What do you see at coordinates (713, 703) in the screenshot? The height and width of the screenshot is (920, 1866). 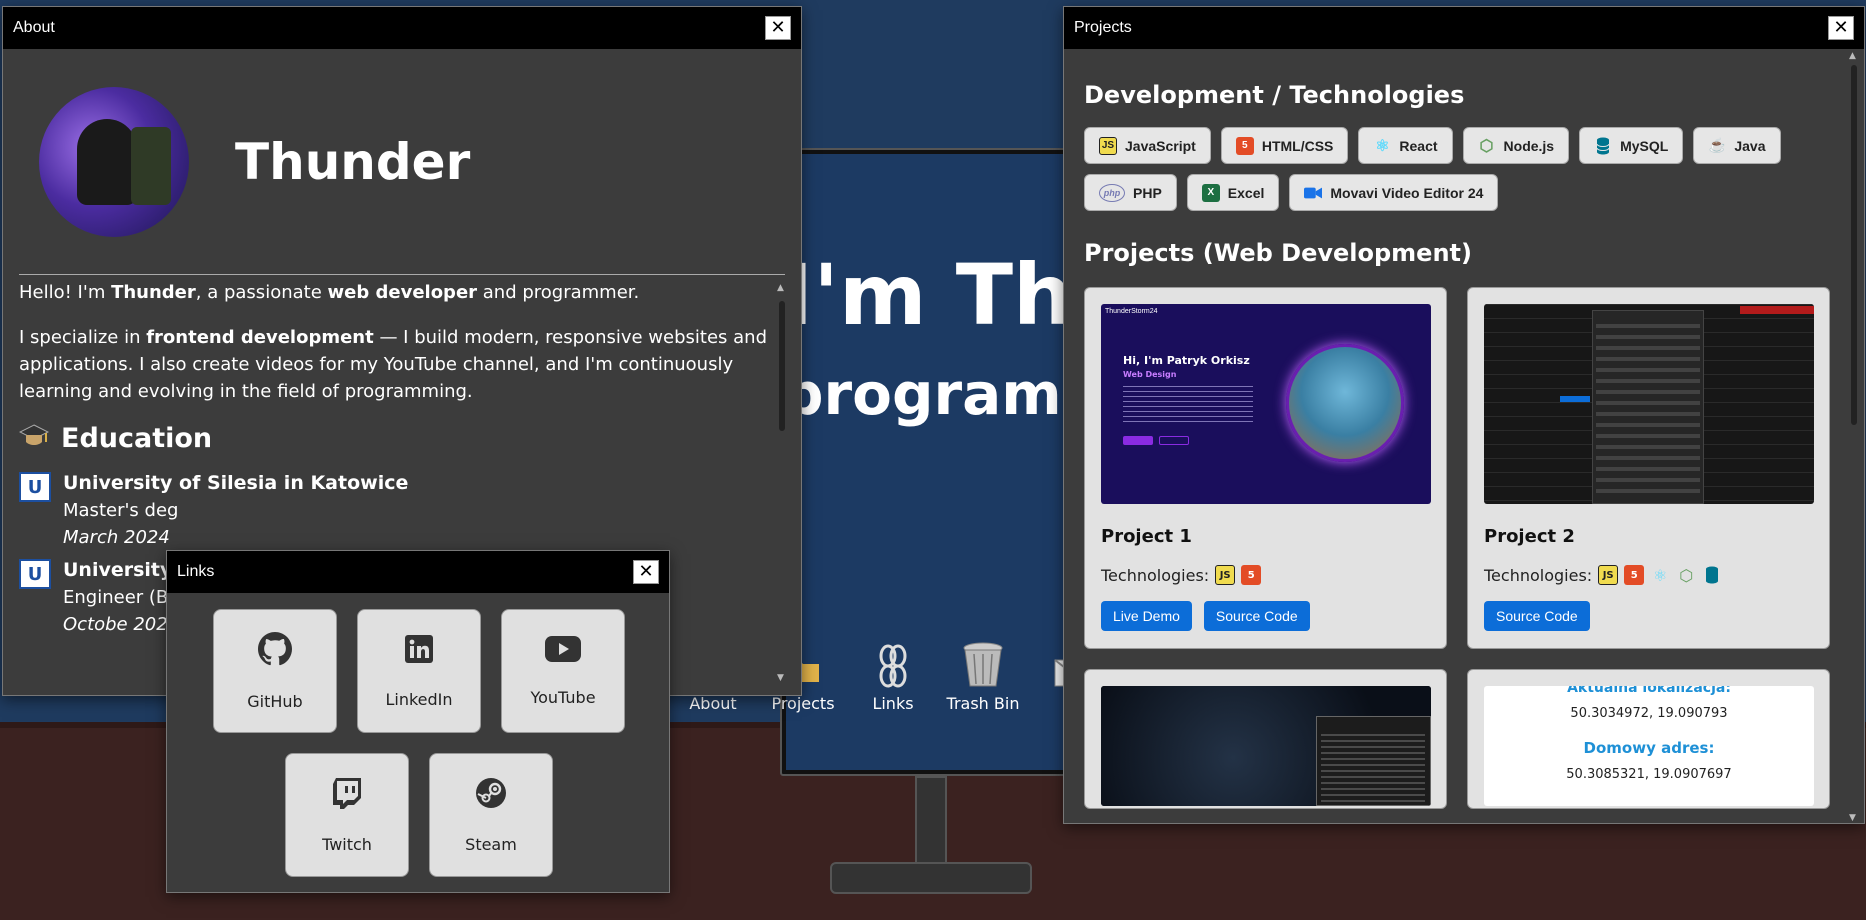 I see `desktop-icon-label: About` at bounding box center [713, 703].